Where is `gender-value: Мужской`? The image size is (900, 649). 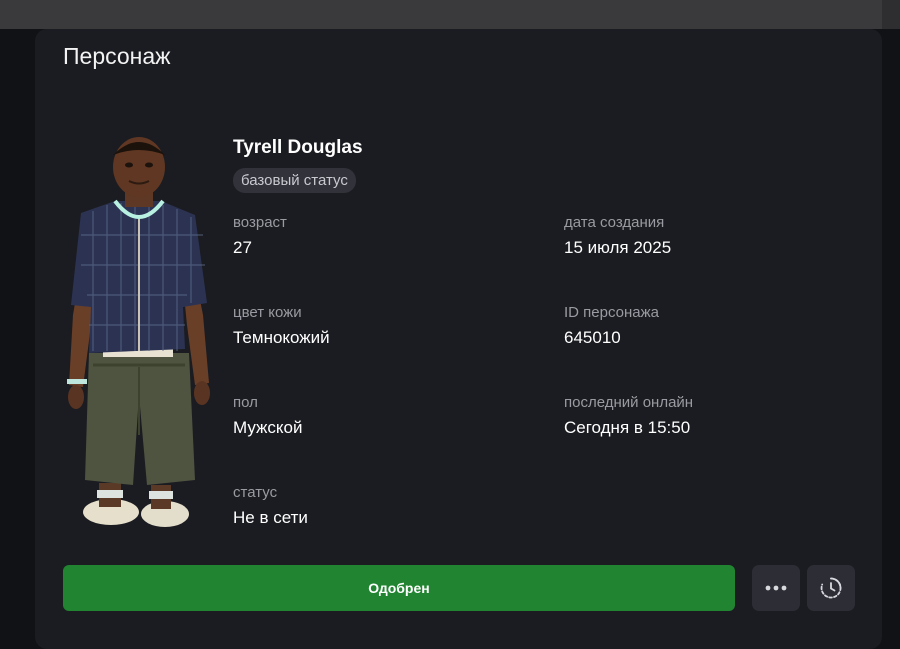 gender-value: Мужской is located at coordinates (268, 427).